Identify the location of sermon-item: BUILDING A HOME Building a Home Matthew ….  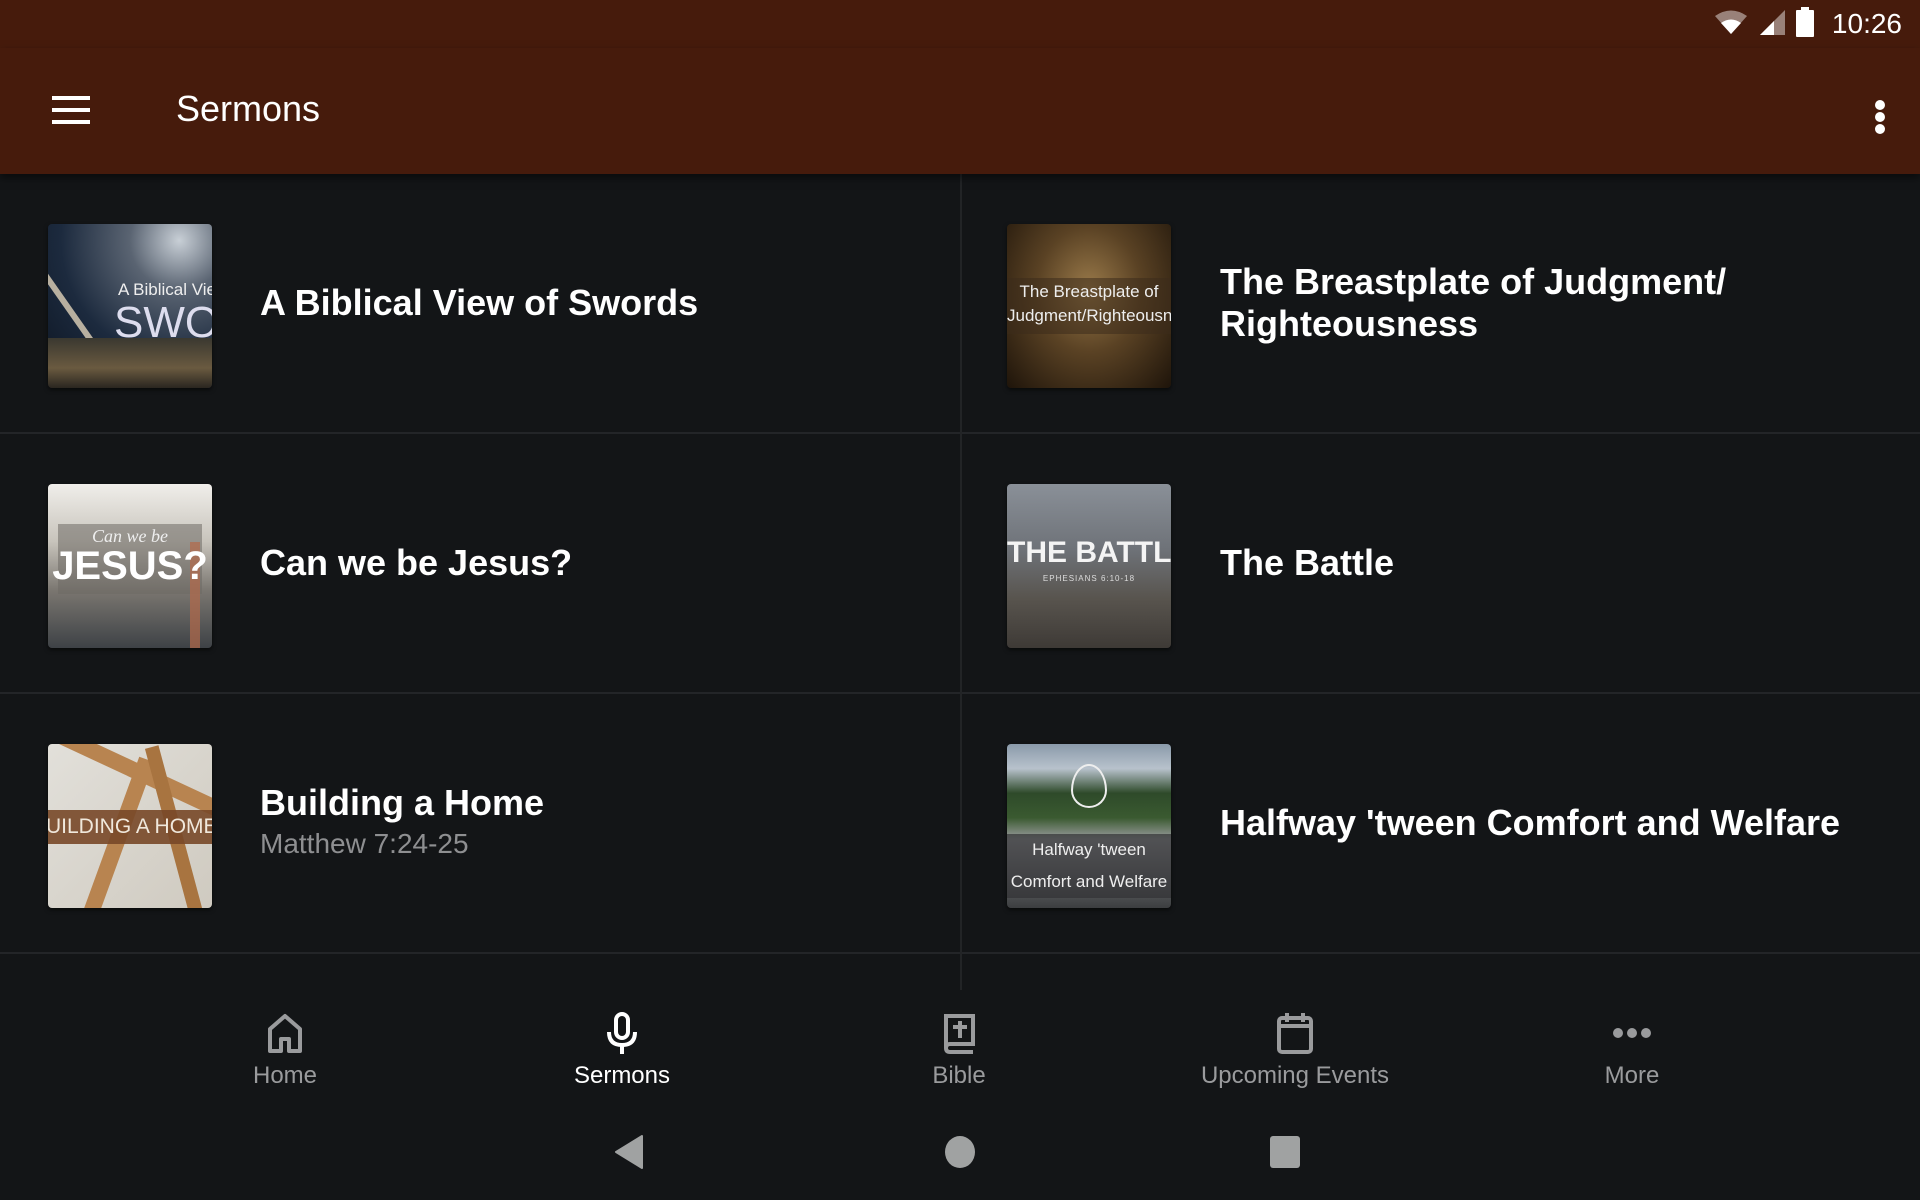
(480, 824).